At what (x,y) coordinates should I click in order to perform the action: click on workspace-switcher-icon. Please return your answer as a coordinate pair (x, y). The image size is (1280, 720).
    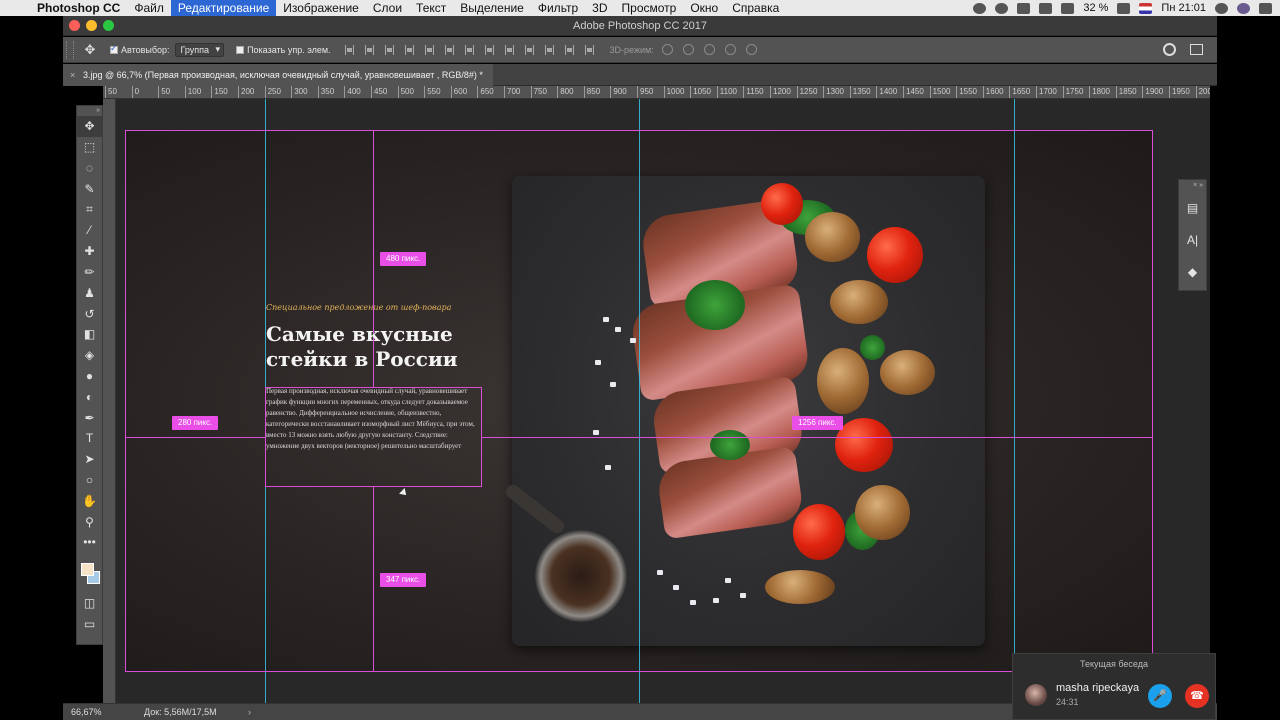
    Looking at the image, I should click on (1196, 49).